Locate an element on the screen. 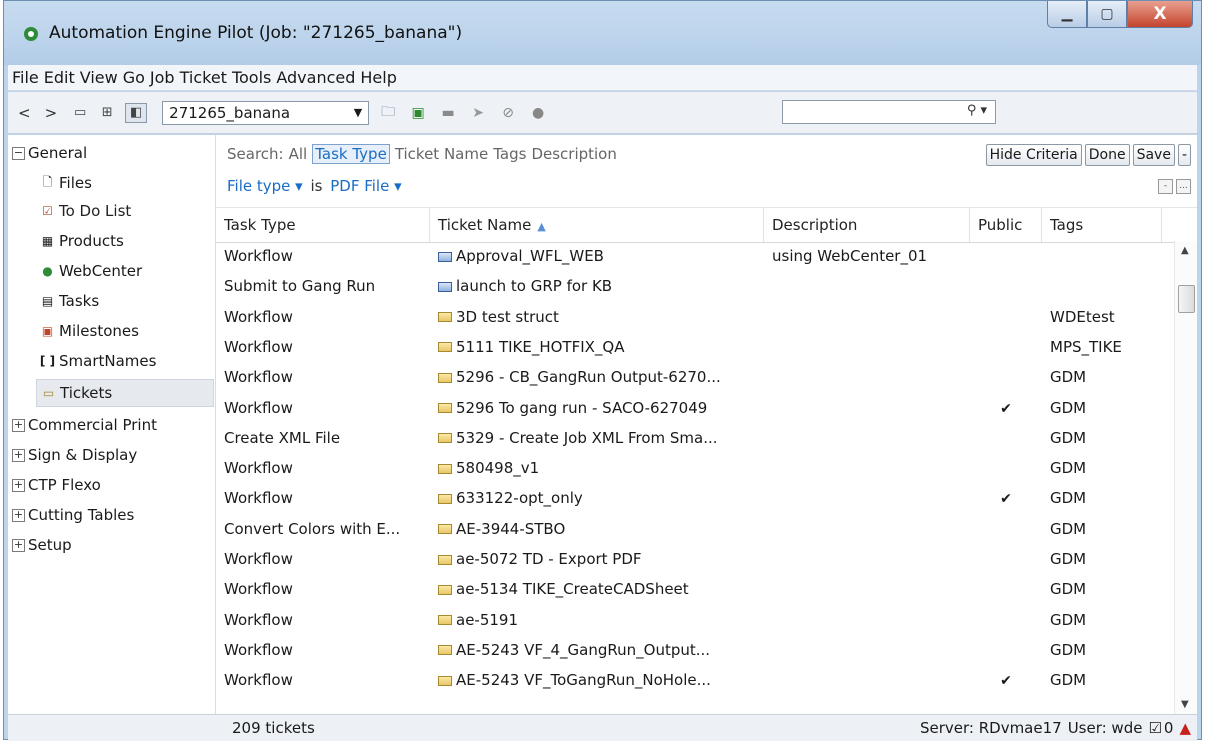 The width and height of the screenshot is (1206, 741). search-option-task-type: Task Type is located at coordinates (351, 154).